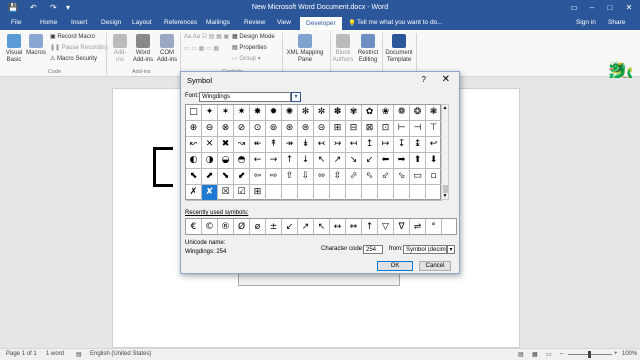  I want to click on add-ins-button: Add-ins, so click(120, 49).